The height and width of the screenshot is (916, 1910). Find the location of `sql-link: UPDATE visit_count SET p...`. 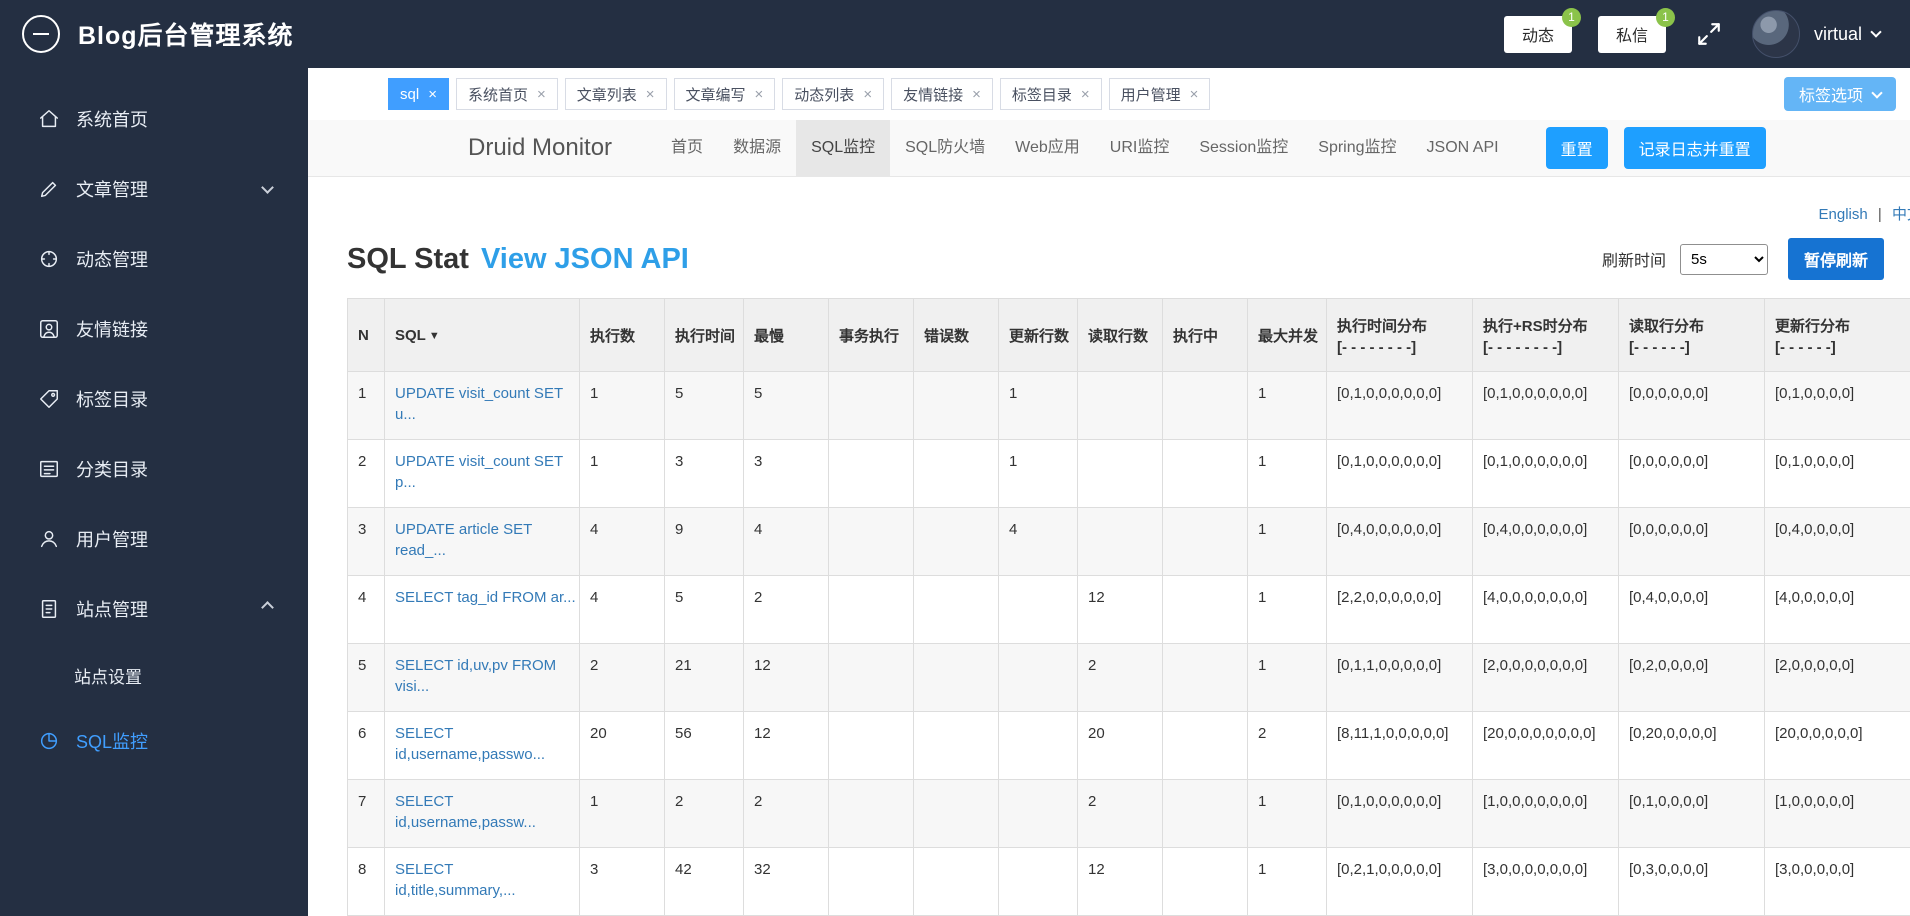

sql-link: UPDATE visit_count SET p... is located at coordinates (482, 472).